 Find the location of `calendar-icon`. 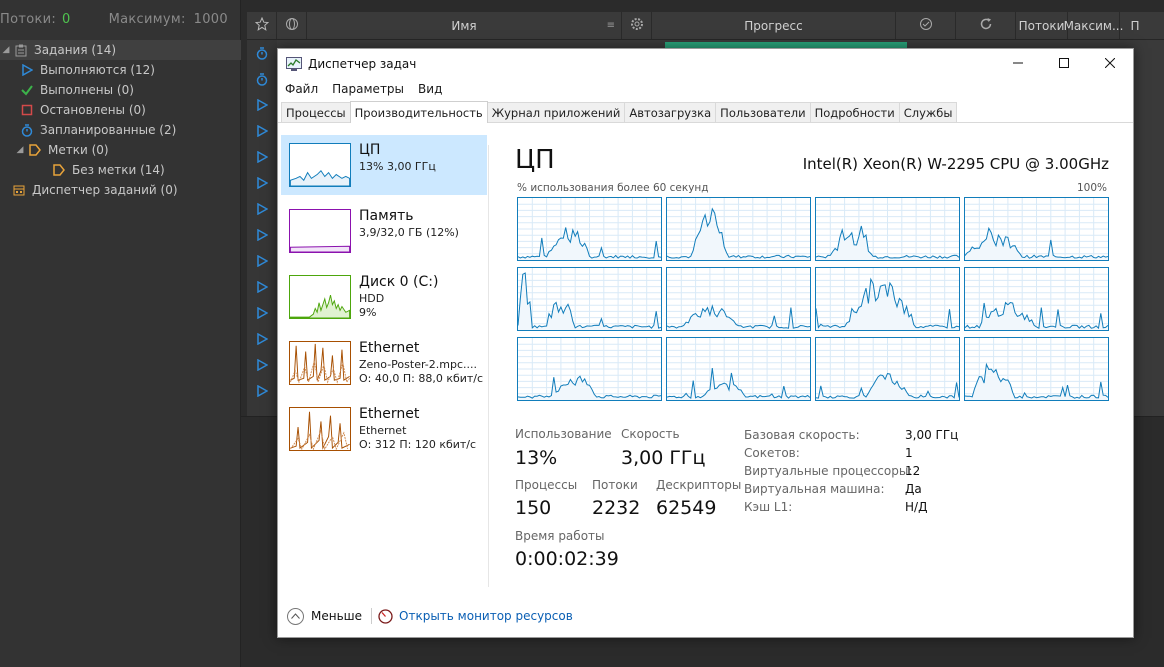

calendar-icon is located at coordinates (19, 190).